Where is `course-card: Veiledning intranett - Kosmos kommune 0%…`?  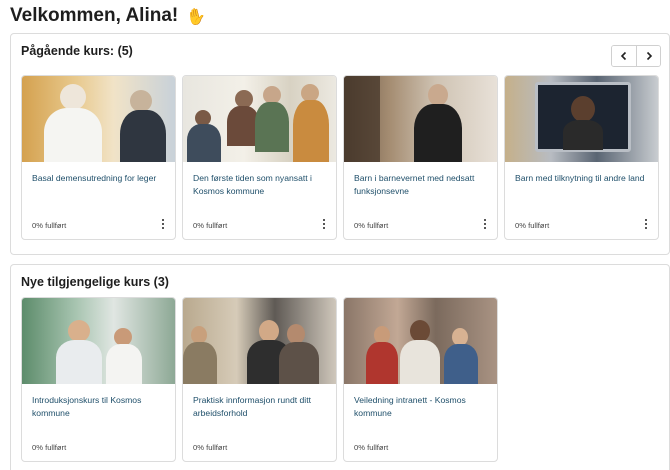
course-card: Veiledning intranett - Kosmos kommune 0%… is located at coordinates (420, 379).